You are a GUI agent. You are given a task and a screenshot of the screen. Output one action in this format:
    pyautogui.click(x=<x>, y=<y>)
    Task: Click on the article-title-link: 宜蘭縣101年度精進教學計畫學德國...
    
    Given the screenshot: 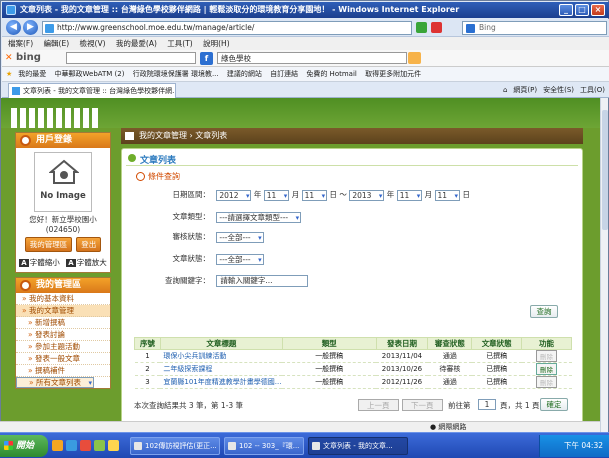 What is the action you would take?
    pyautogui.click(x=221, y=382)
    